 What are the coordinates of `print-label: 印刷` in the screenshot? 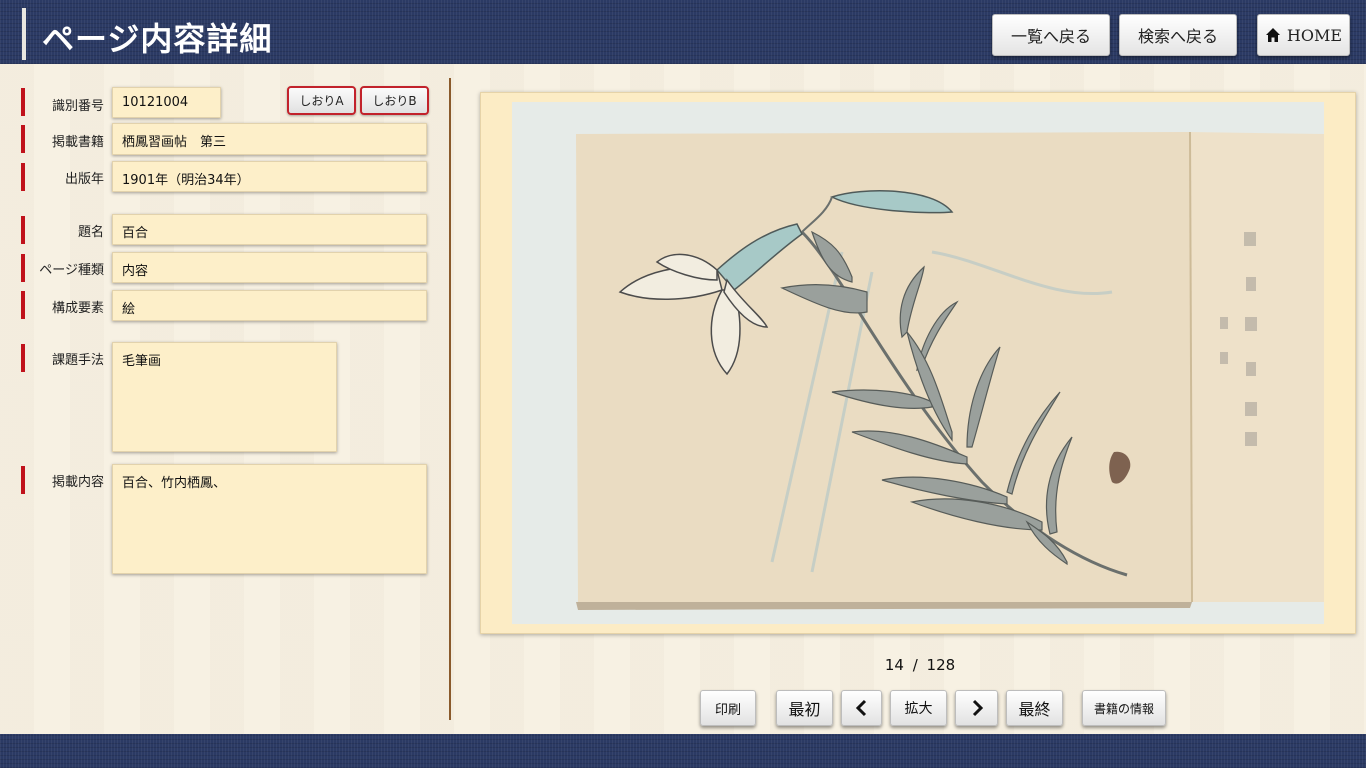 It's located at (727, 710).